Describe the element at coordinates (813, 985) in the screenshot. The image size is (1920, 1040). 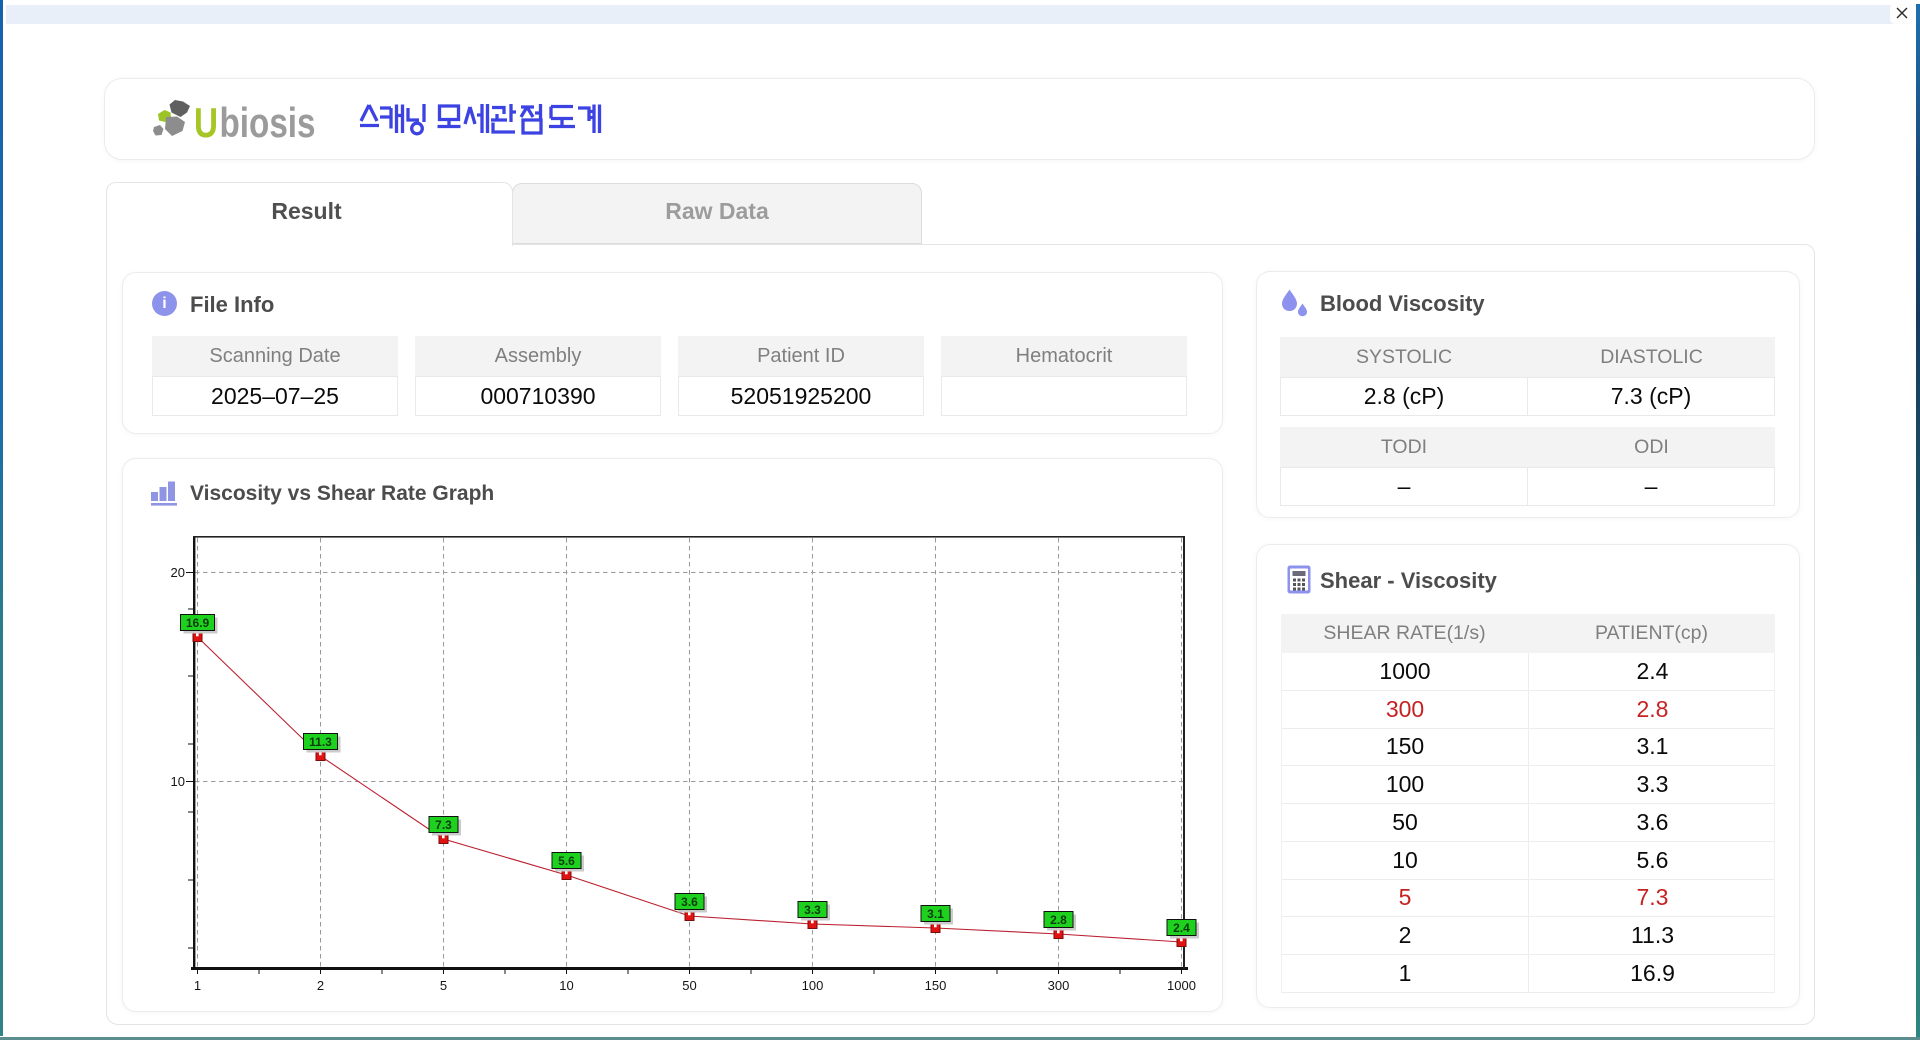
I see `svg-text: 100` at that location.